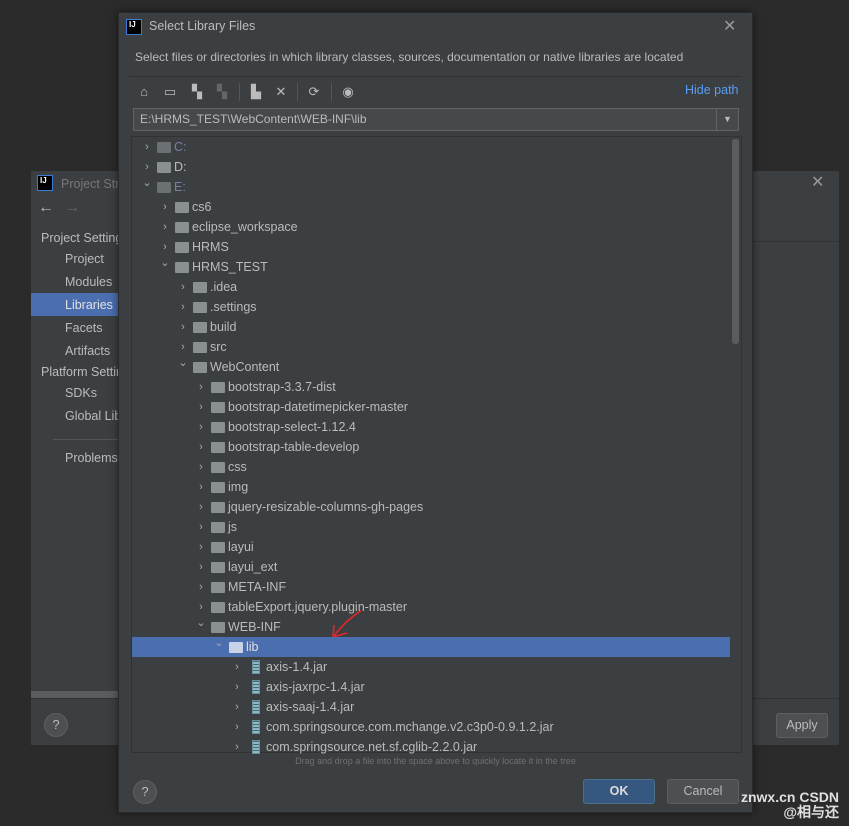 The height and width of the screenshot is (826, 849). I want to click on show-hidden-icon: ◉, so click(348, 92).